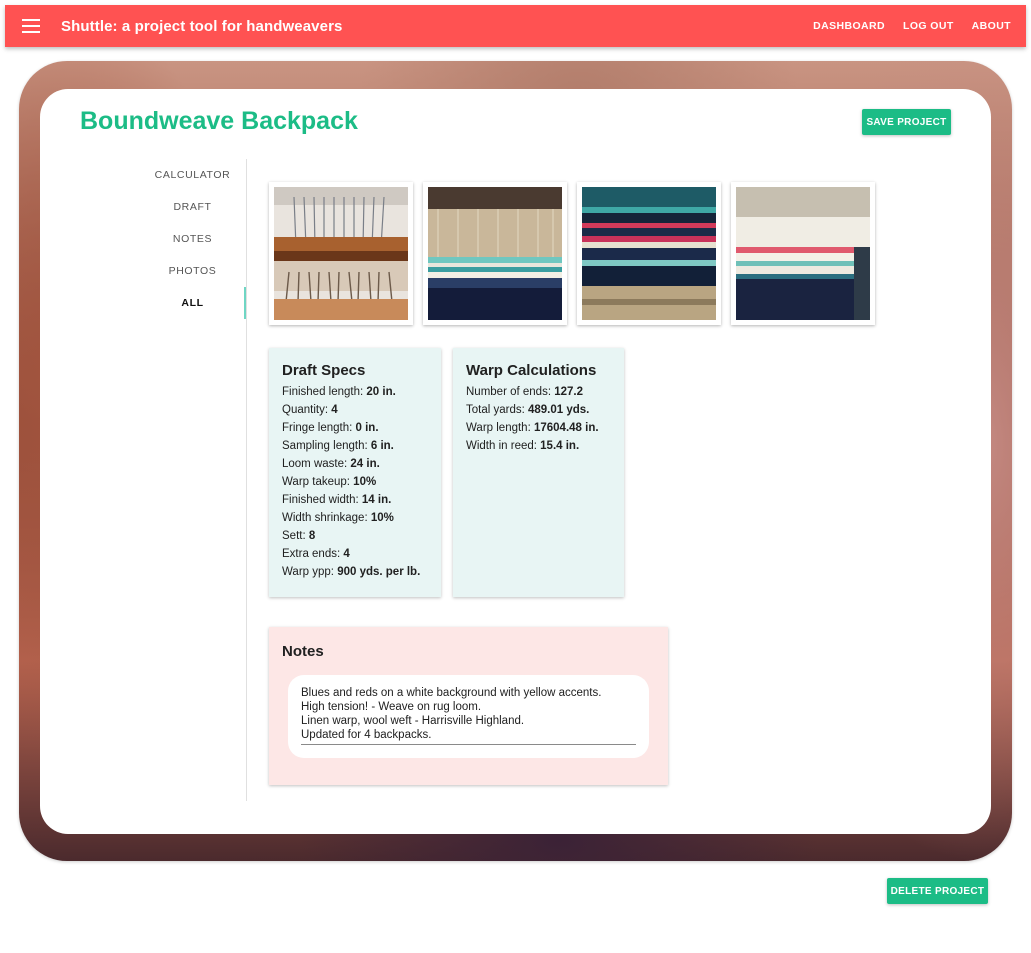 This screenshot has width=1031, height=953. What do you see at coordinates (192, 175) in the screenshot?
I see `tab-calculator: CALCULATOR` at bounding box center [192, 175].